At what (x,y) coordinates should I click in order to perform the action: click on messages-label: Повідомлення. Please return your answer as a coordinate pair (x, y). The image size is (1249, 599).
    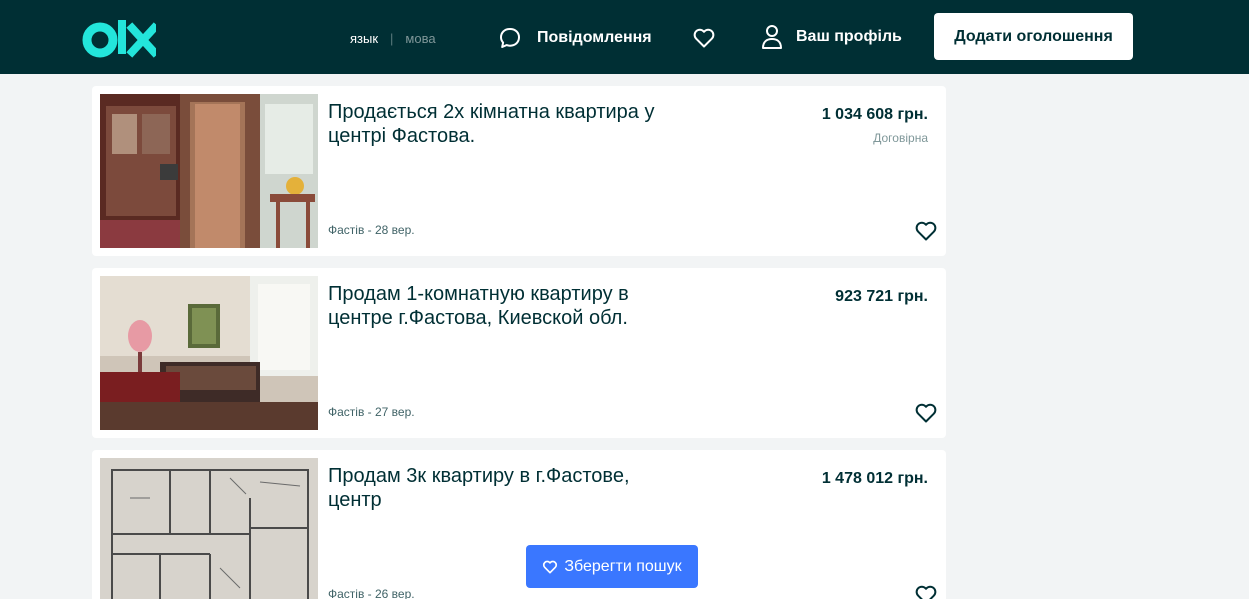
    Looking at the image, I should click on (594, 37).